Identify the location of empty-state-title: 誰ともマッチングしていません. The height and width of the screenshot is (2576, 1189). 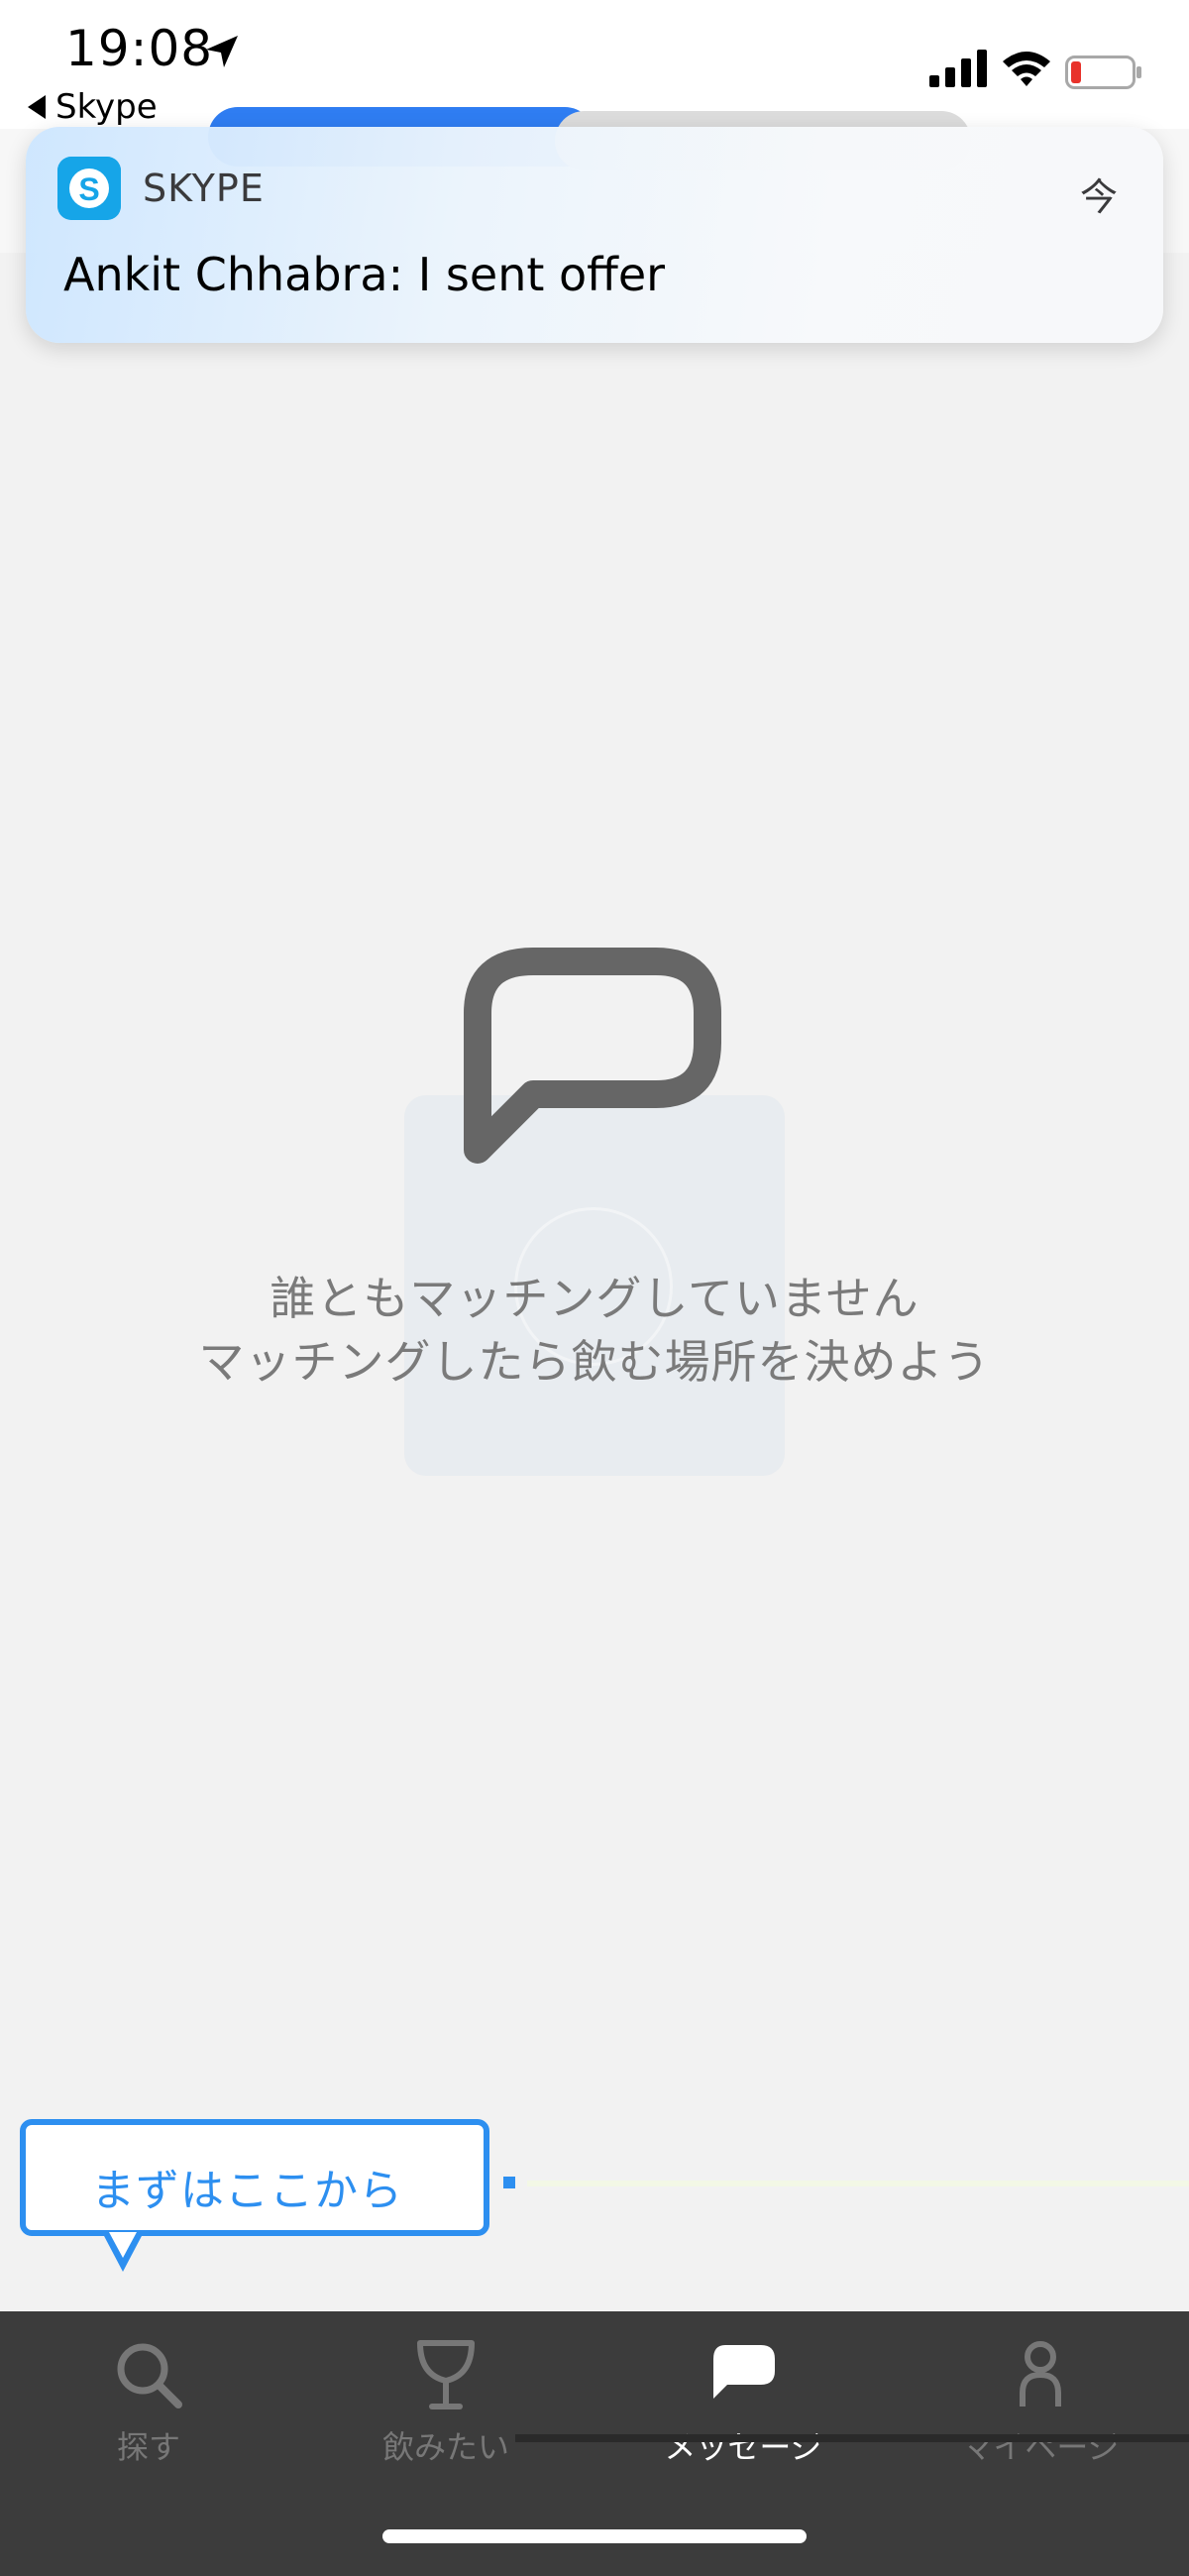
(594, 1298).